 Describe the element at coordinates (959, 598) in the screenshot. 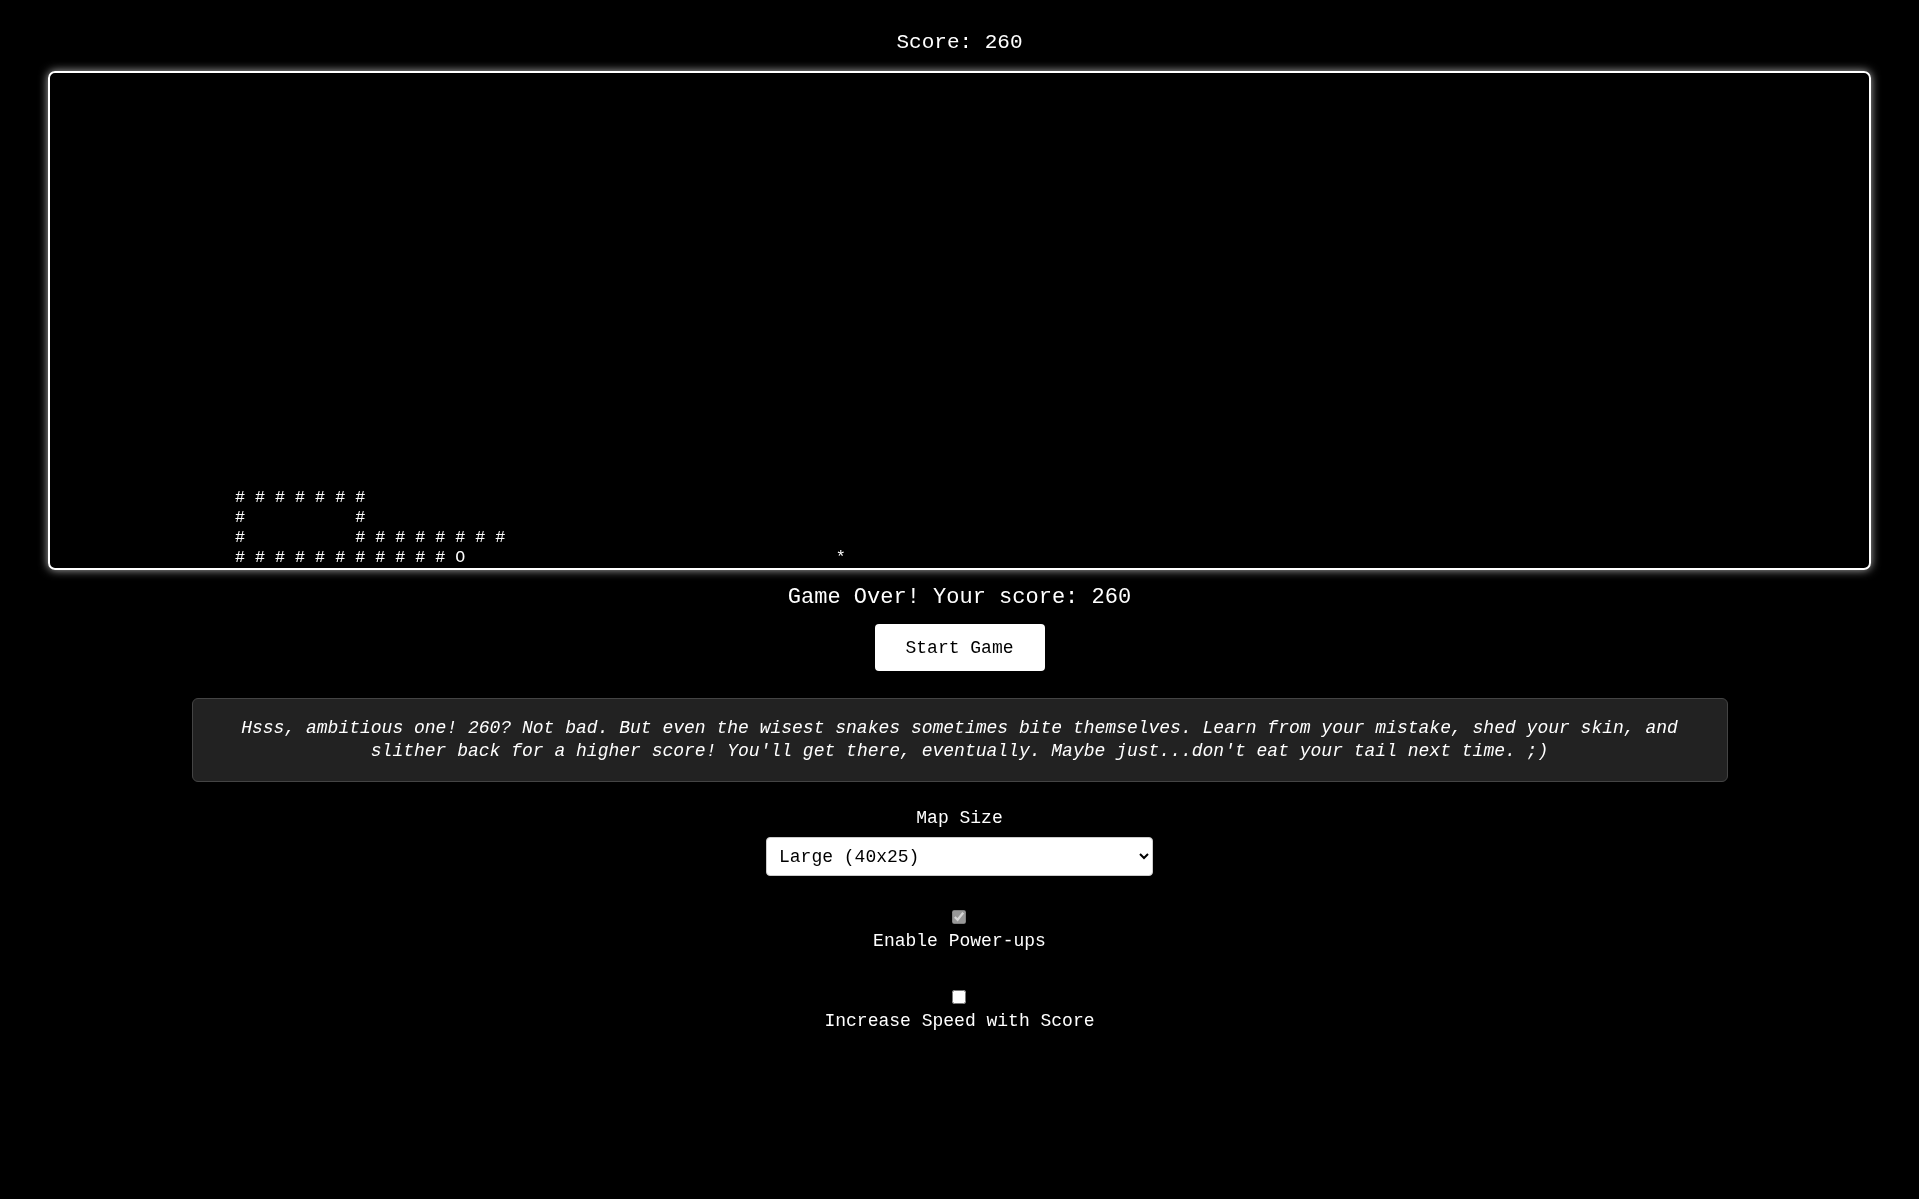

I see `game-over-text: Game Over! Your score: 260` at that location.